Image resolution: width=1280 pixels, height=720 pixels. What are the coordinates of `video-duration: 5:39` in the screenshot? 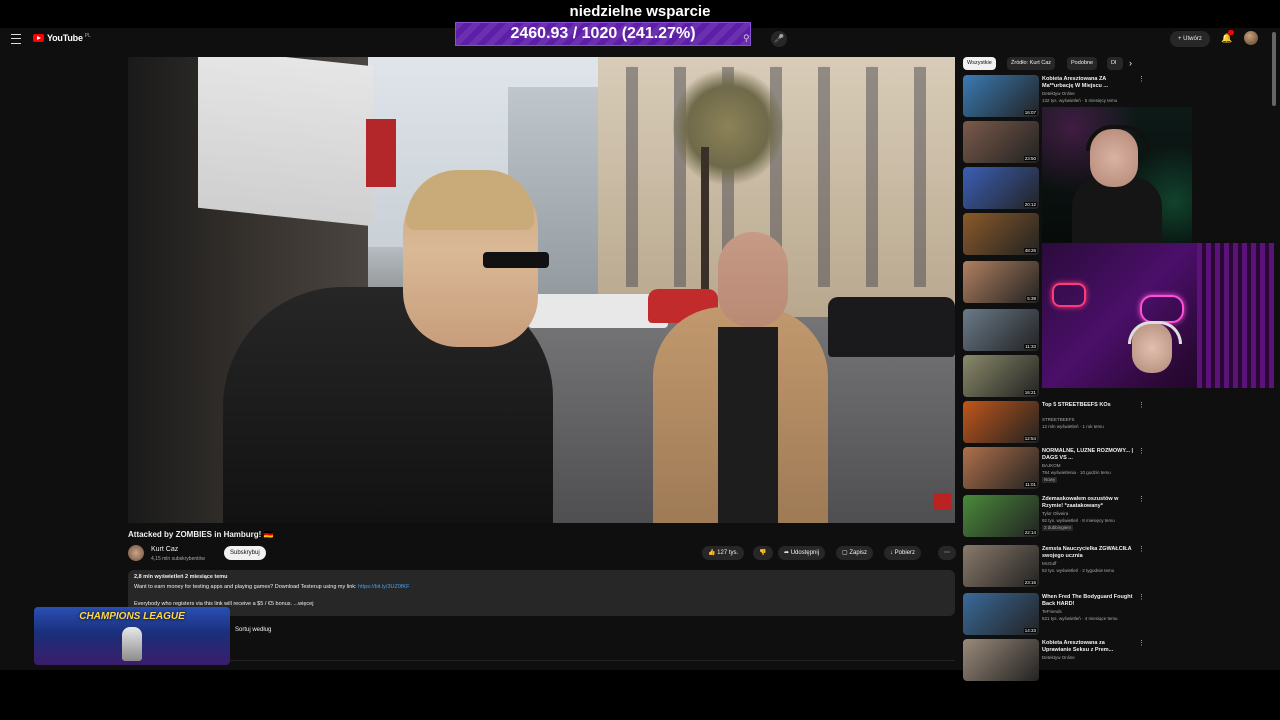 It's located at (1031, 298).